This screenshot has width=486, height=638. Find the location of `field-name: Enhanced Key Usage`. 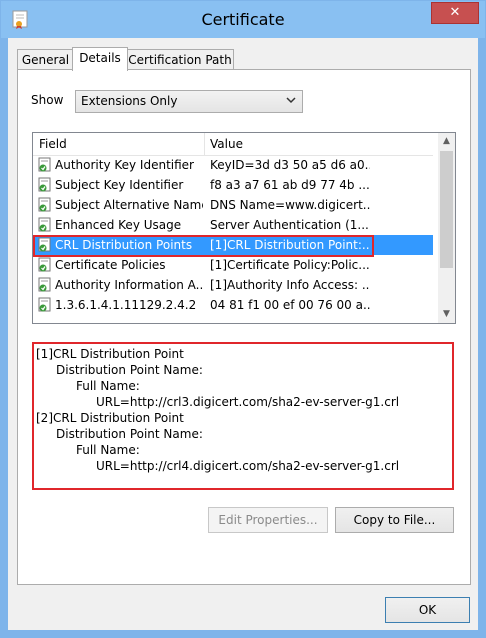

field-name: Enhanced Key Usage is located at coordinates (118, 225).